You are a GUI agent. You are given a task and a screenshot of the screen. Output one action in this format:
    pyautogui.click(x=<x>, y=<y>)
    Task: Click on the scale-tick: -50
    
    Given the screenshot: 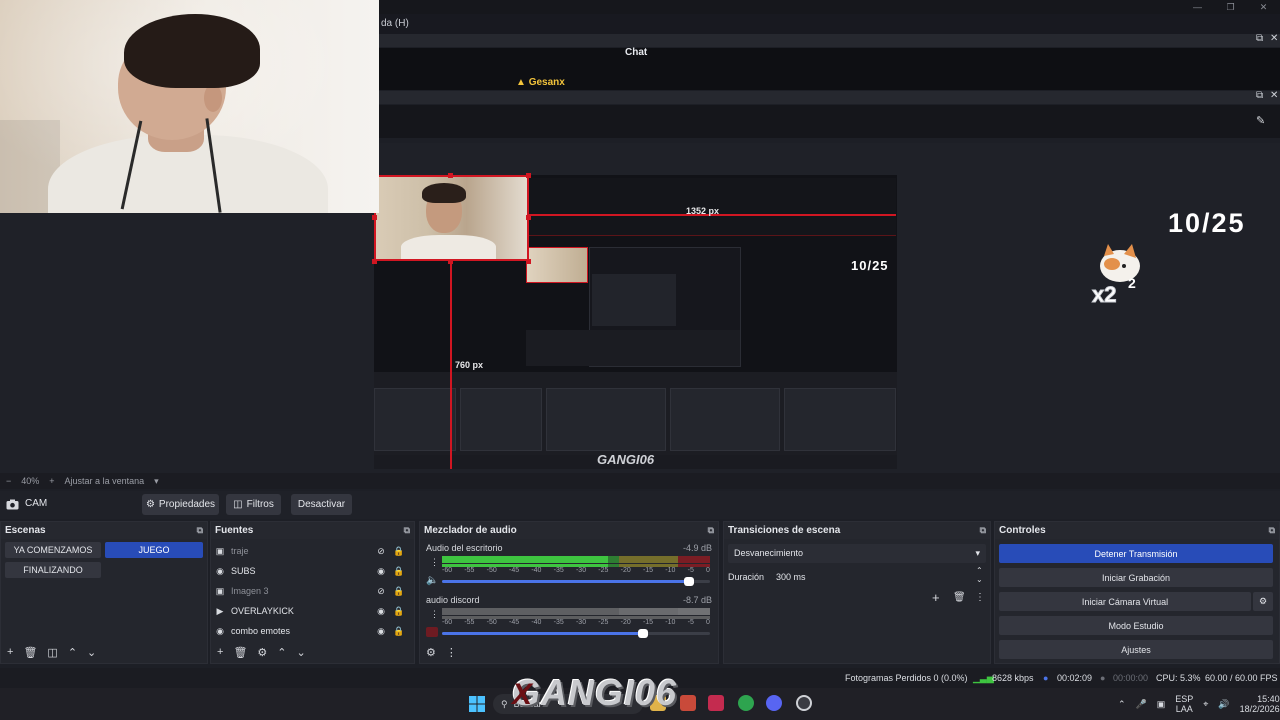 What is the action you would take?
    pyautogui.click(x=491, y=622)
    